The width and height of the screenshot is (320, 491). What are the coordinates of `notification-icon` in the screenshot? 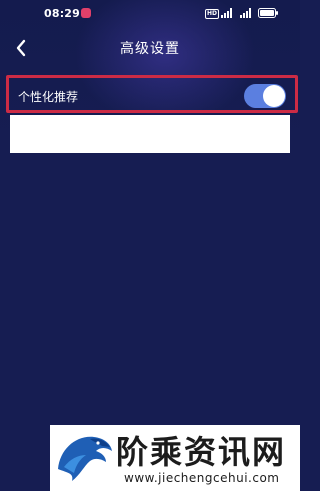 It's located at (86, 13).